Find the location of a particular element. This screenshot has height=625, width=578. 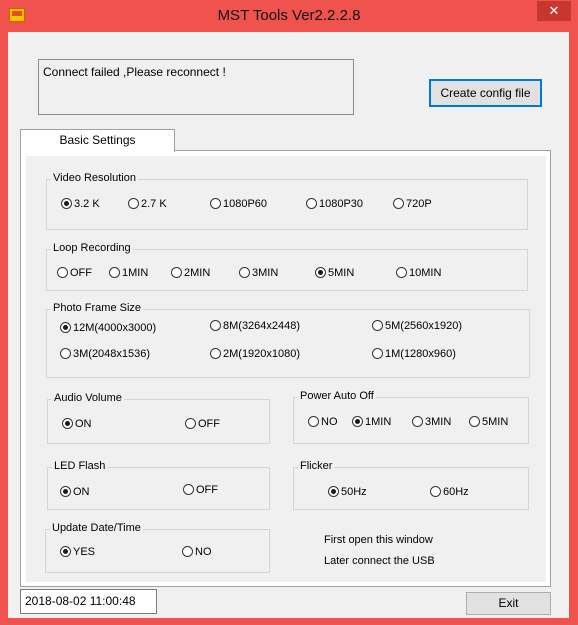

radio-photo-3m: 3M(2048x1536) is located at coordinates (105, 354).